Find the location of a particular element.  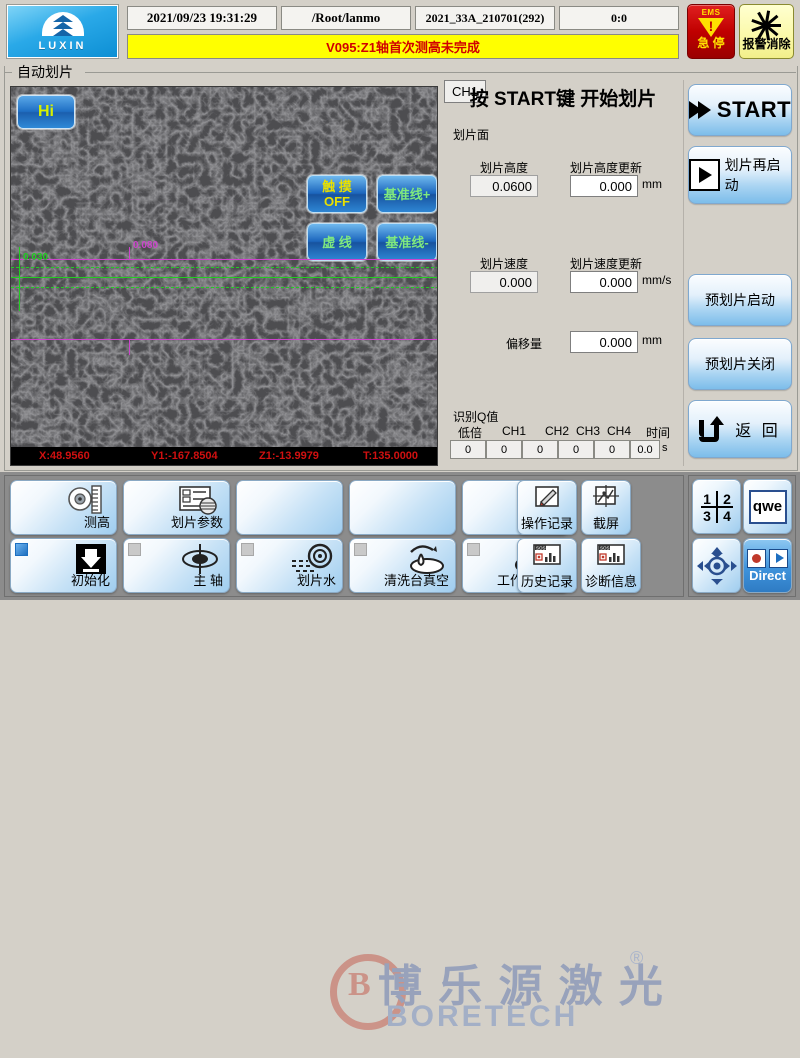

direct-mode-button: Direct is located at coordinates (767, 565).